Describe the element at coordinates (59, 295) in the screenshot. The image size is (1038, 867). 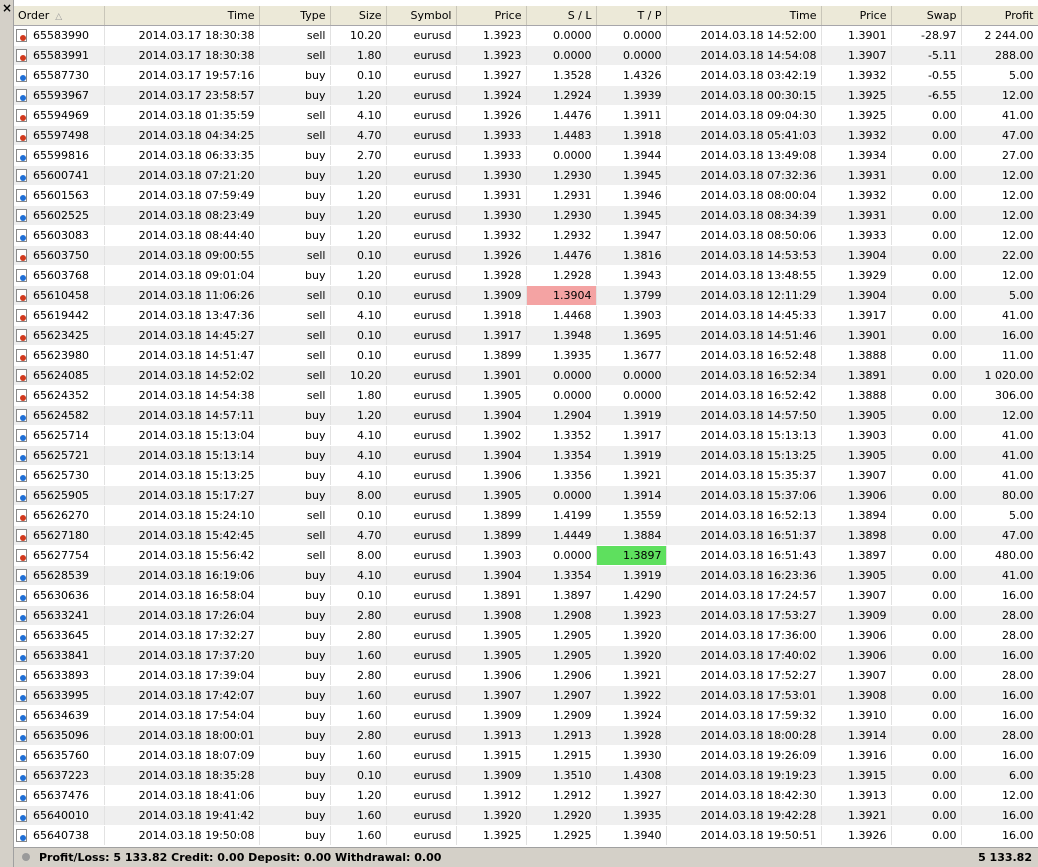
I see `order-cell: 65610458` at that location.